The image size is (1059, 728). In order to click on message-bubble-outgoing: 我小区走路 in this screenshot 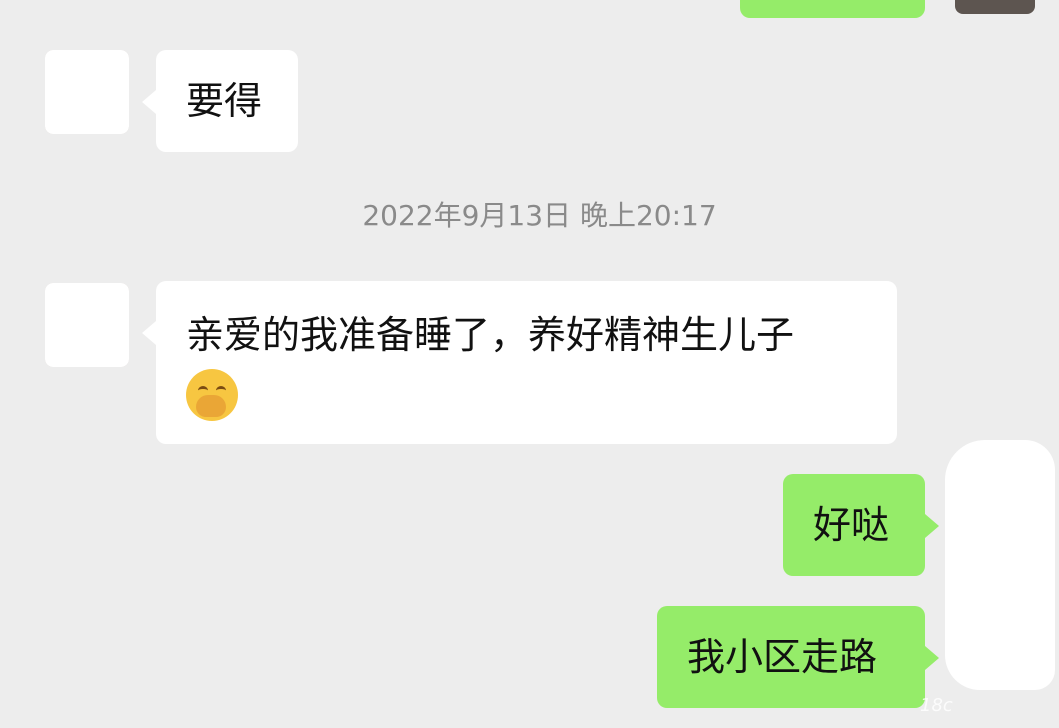, I will do `click(798, 657)`.